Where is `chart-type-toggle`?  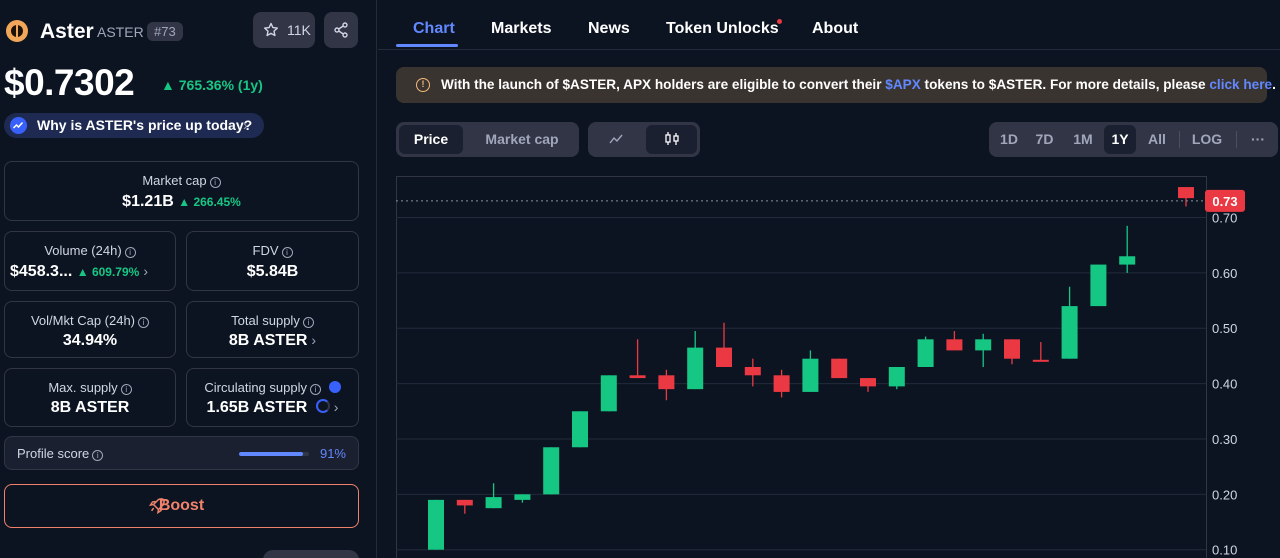
chart-type-toggle is located at coordinates (644, 139).